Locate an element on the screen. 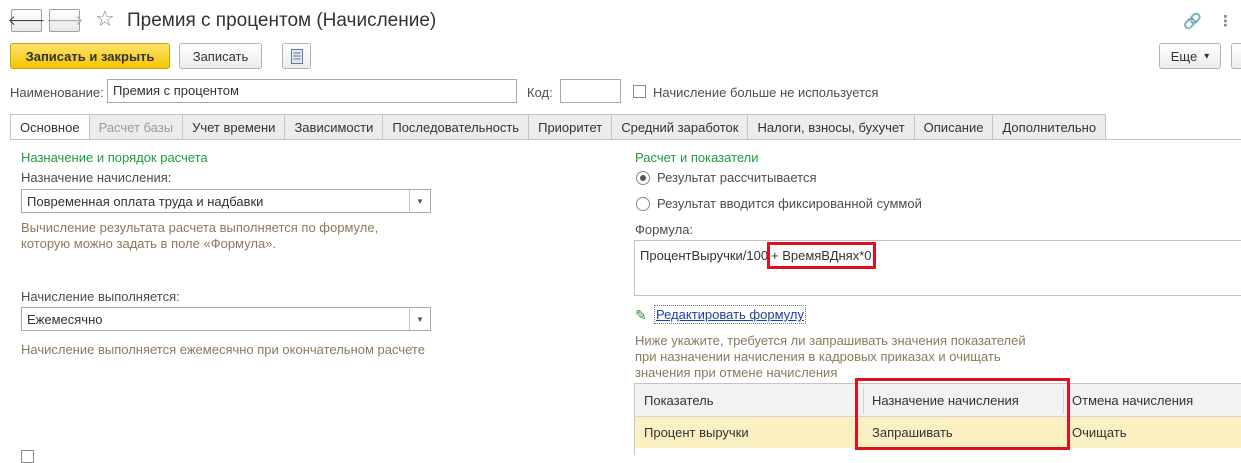 The image size is (1241, 463). radio-calculated is located at coordinates (643, 178).